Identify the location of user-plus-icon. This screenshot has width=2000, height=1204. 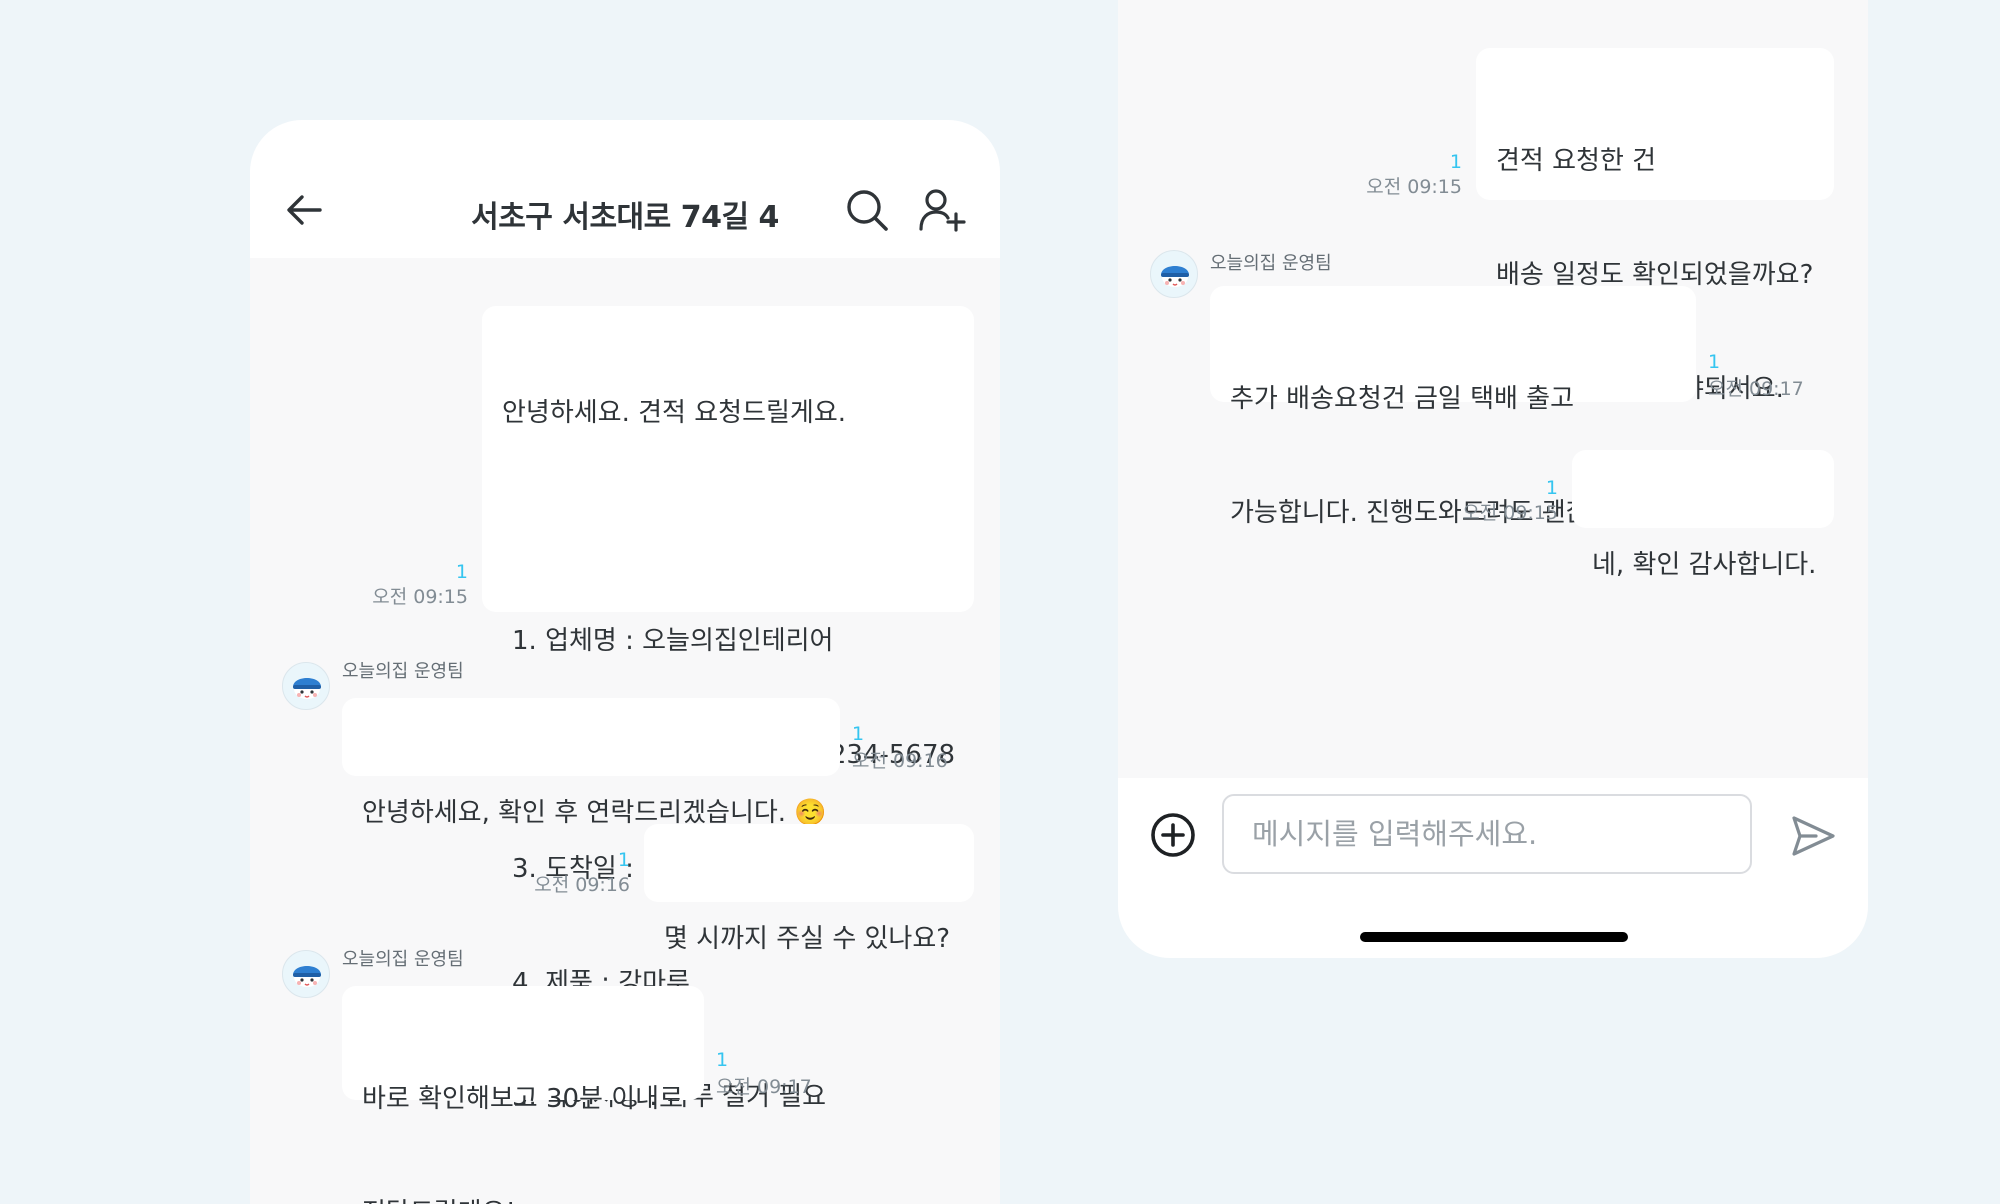
(943, 210).